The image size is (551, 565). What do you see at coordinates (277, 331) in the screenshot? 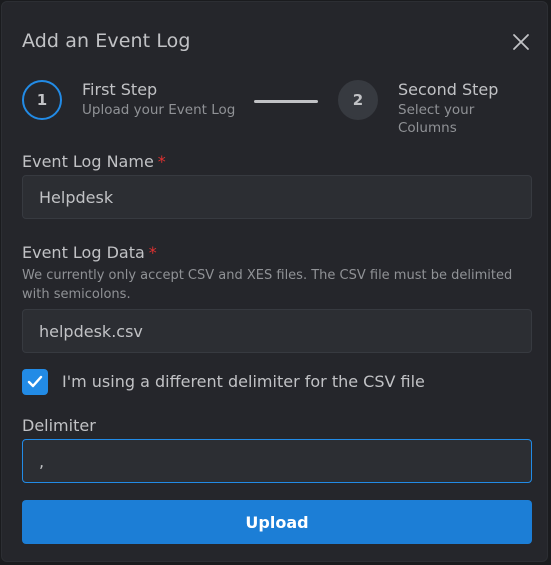
I see `event-log-file-input: helpdesk.csv` at bounding box center [277, 331].